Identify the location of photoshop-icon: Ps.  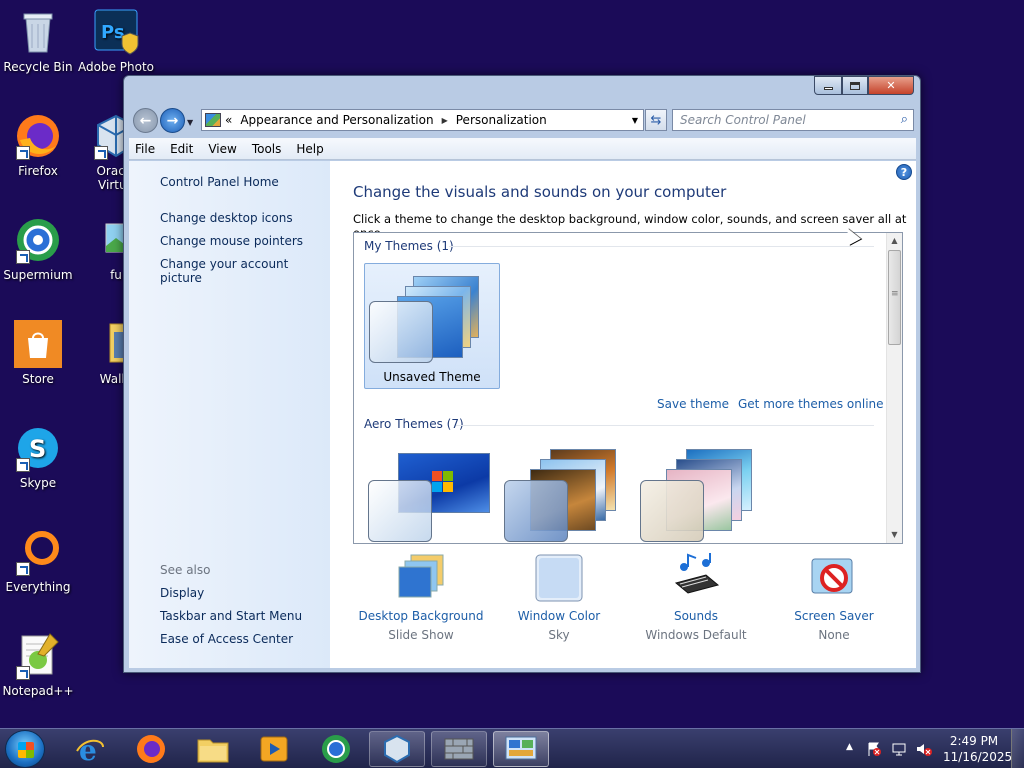
(116, 32).